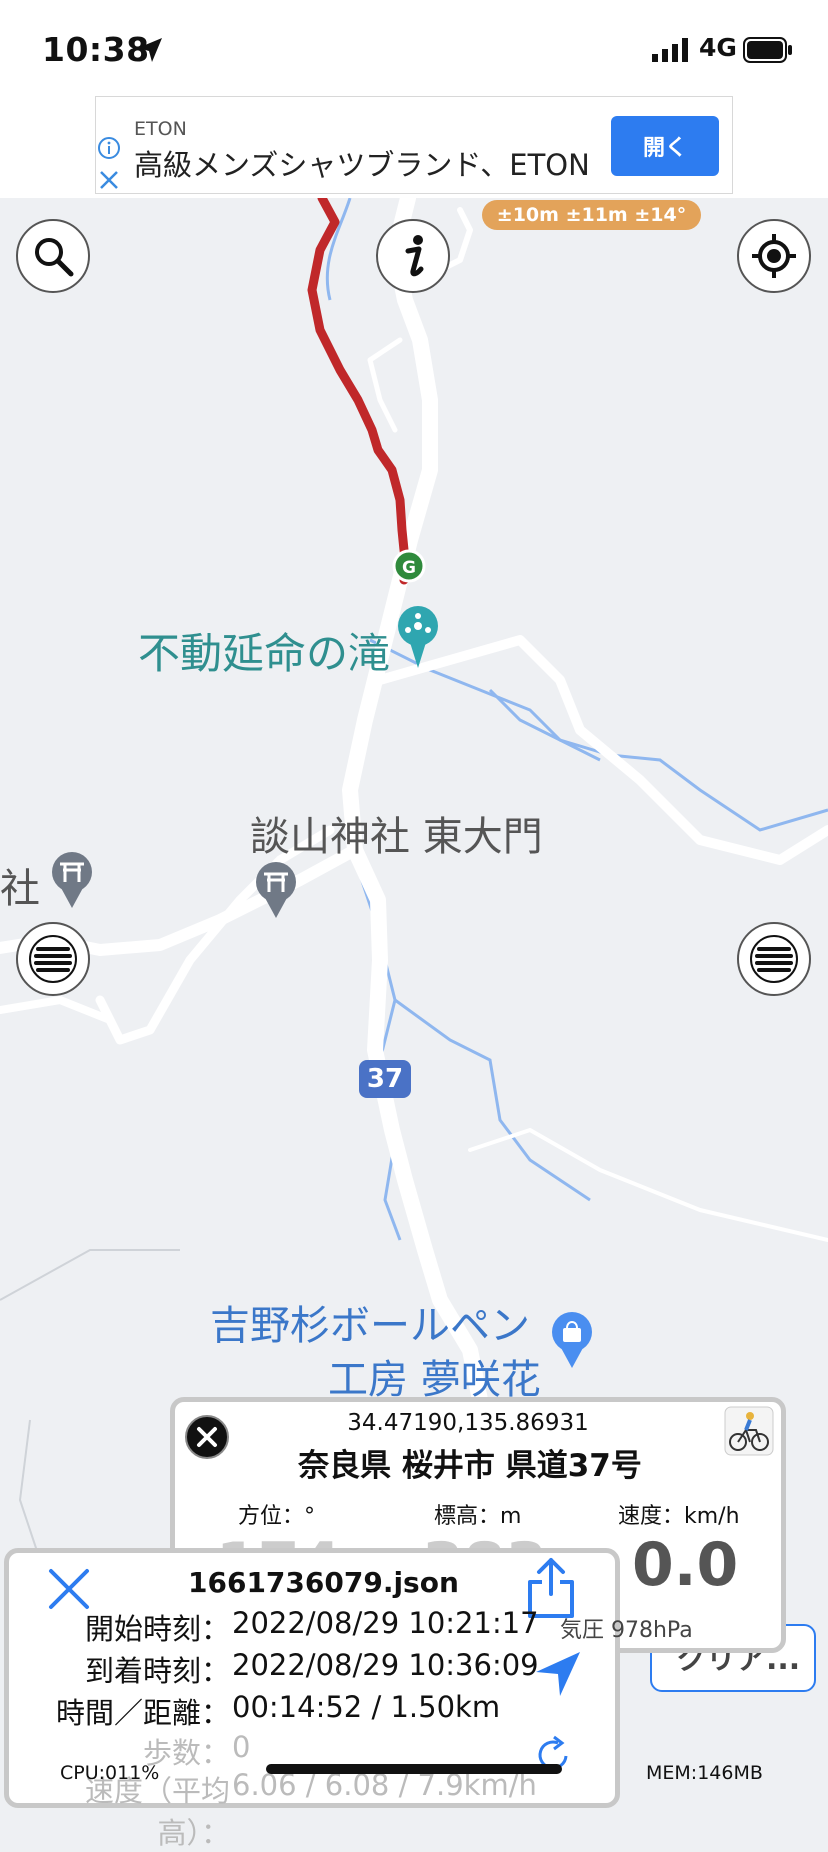 Image resolution: width=828 pixels, height=1852 pixels. I want to click on steps-value: 0, so click(241, 1747).